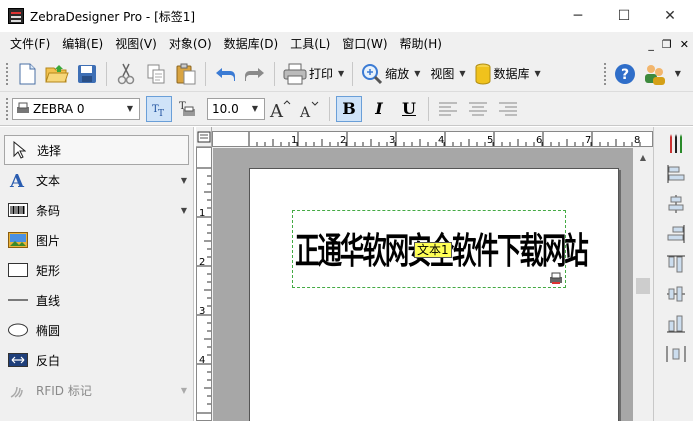  What do you see at coordinates (161, 113) in the screenshot?
I see `svg-text: T` at bounding box center [161, 113].